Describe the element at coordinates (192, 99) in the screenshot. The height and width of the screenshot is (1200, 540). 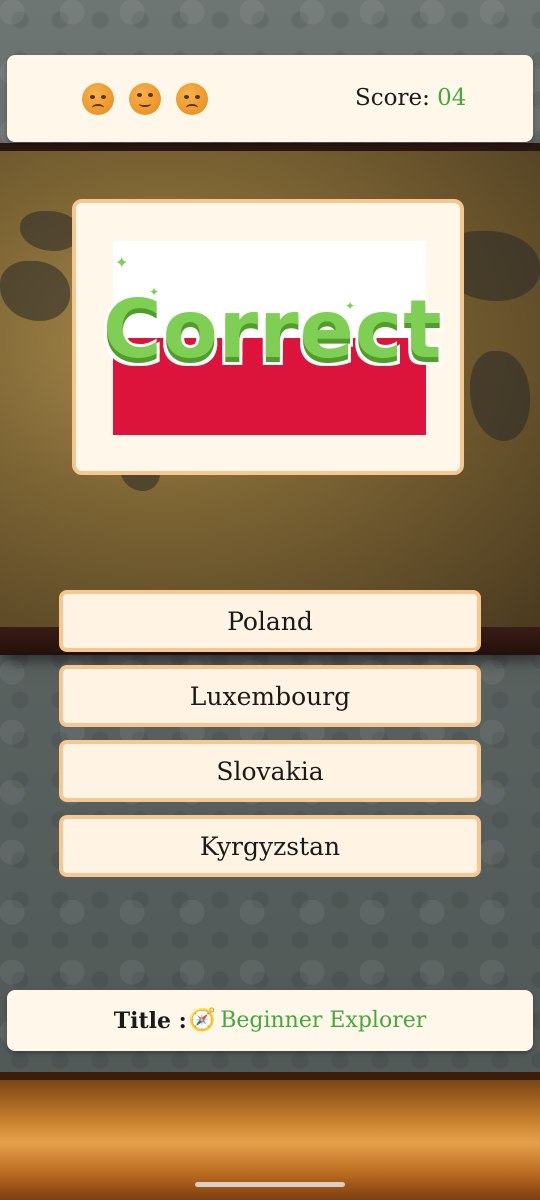
I see `sad-face-icon` at that location.